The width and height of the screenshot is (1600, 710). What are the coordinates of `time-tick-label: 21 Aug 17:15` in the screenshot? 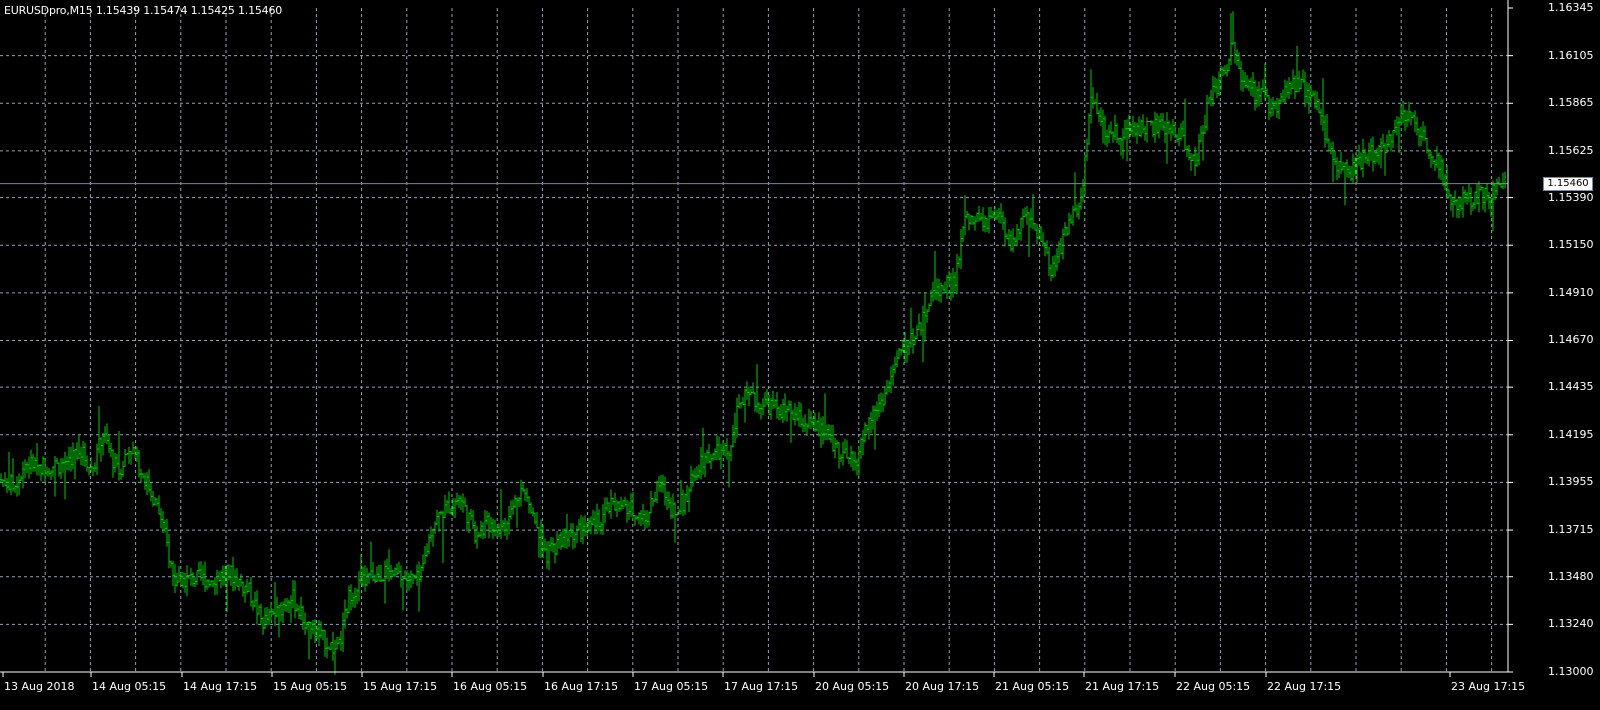 It's located at (1122, 686).